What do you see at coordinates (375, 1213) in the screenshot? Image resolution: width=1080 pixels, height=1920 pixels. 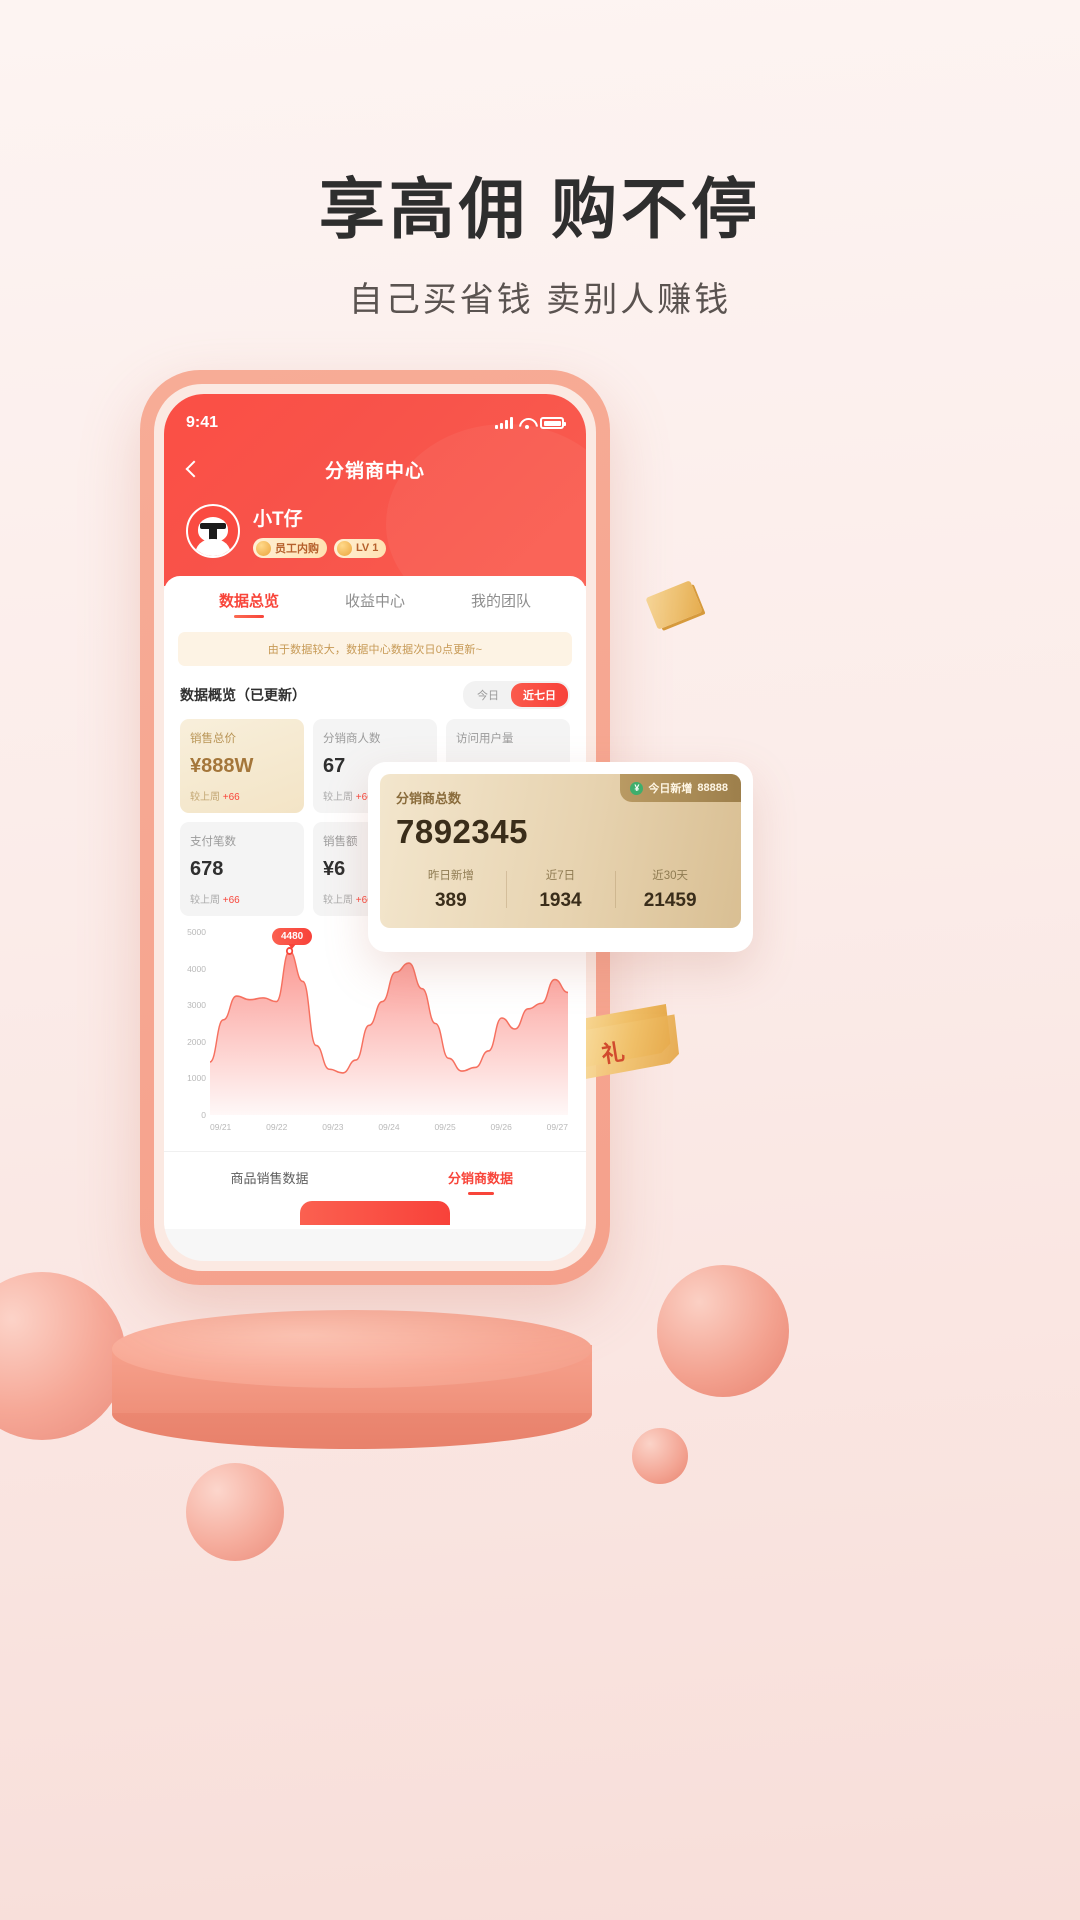 I see `bottom-accent-pill` at bounding box center [375, 1213].